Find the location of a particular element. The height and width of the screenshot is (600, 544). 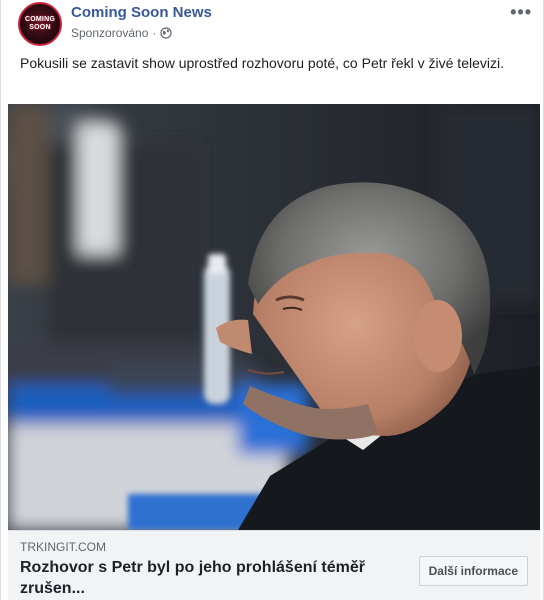

learn-more-button: Další informace is located at coordinates (473, 571).